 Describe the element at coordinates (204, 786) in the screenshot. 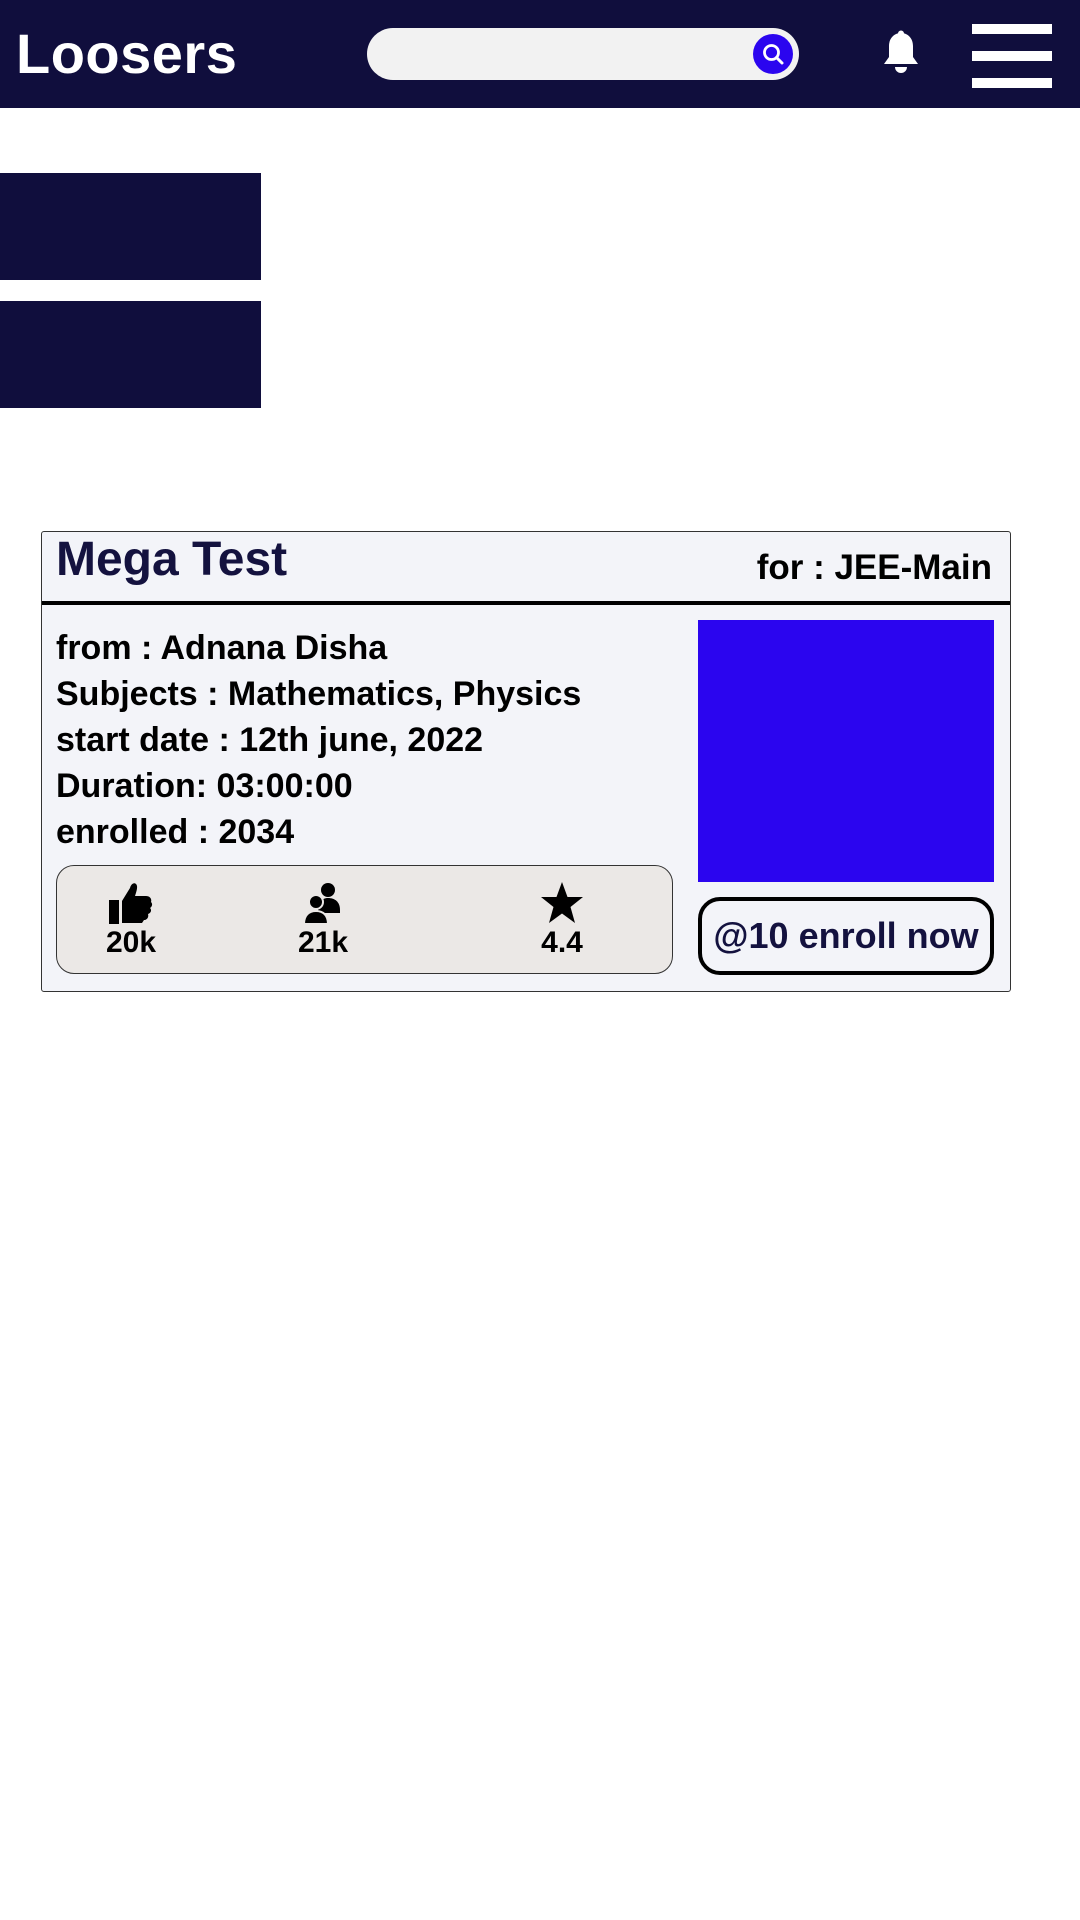

I see `duration-line: Duration: 03:00:00` at that location.